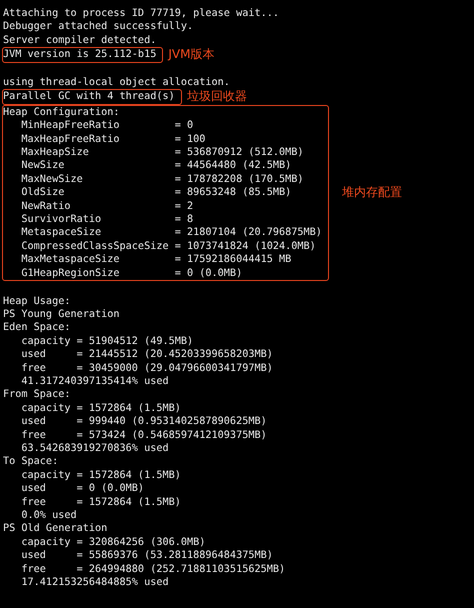 This screenshot has width=474, height=608. I want to click on terminal-line: free = 573424 (0.5468597412109375MB), so click(144, 435).